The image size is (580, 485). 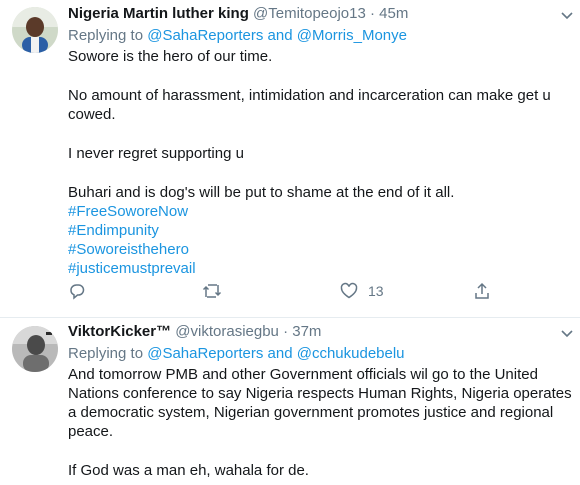 I want to click on hashtag-link: #FreeSoworeNow, so click(x=321, y=211).